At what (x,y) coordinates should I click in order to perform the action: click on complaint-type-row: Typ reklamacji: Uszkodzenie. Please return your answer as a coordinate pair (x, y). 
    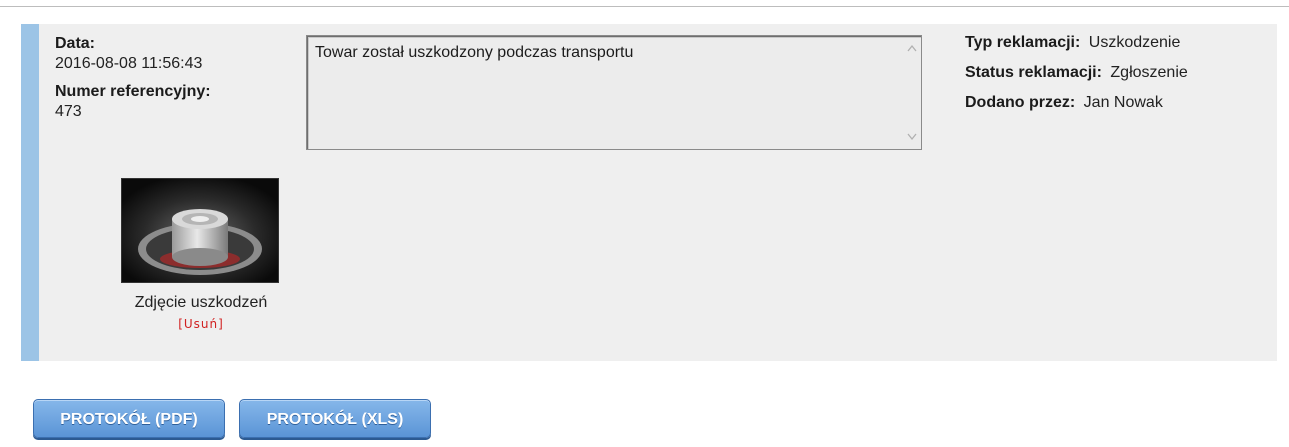
    Looking at the image, I should click on (1120, 43).